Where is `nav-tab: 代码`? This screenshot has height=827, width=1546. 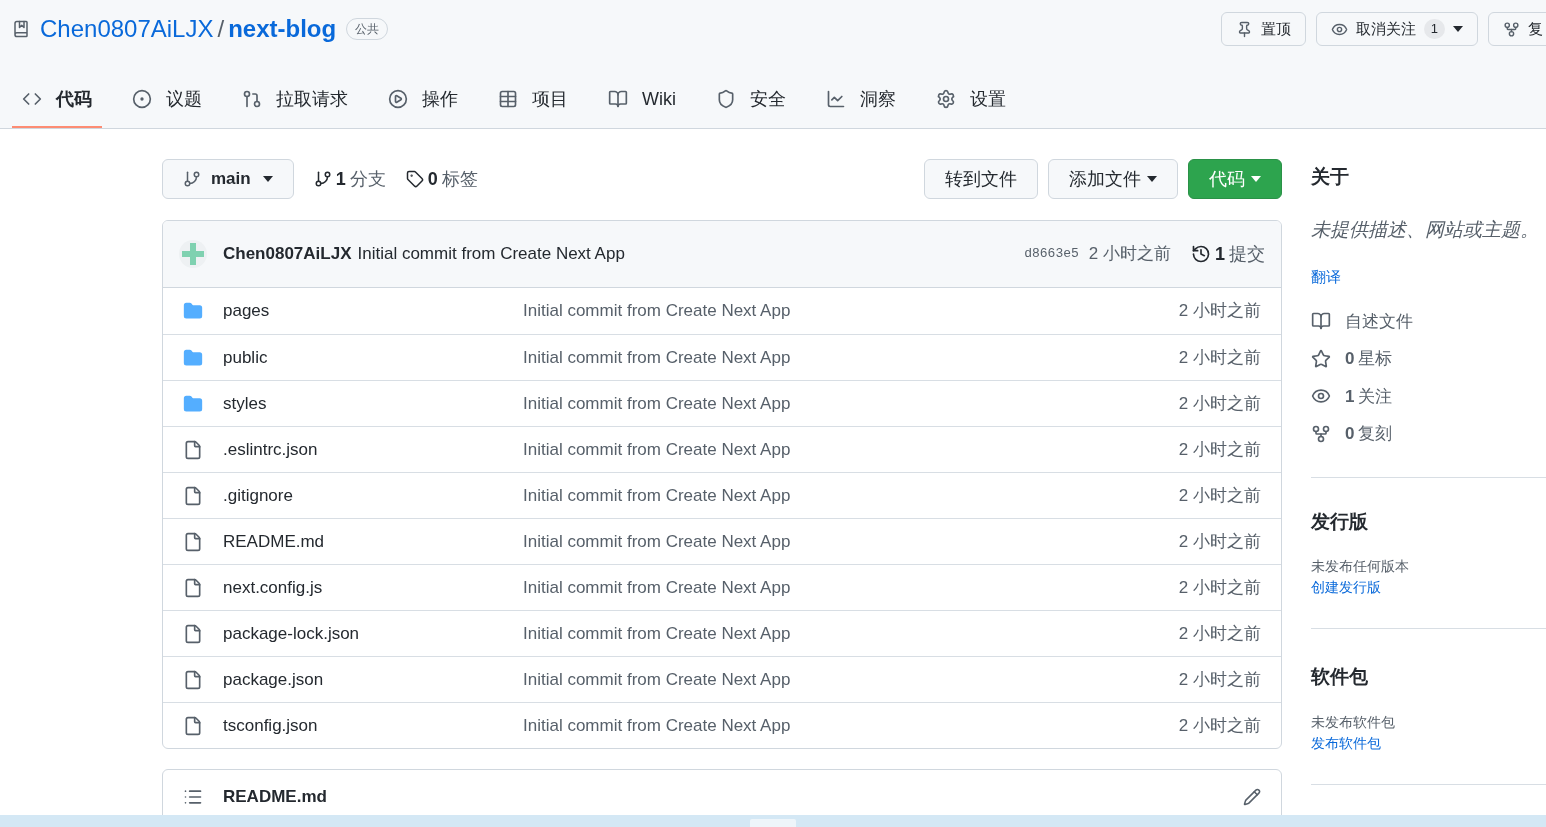
nav-tab: 代码 is located at coordinates (57, 100).